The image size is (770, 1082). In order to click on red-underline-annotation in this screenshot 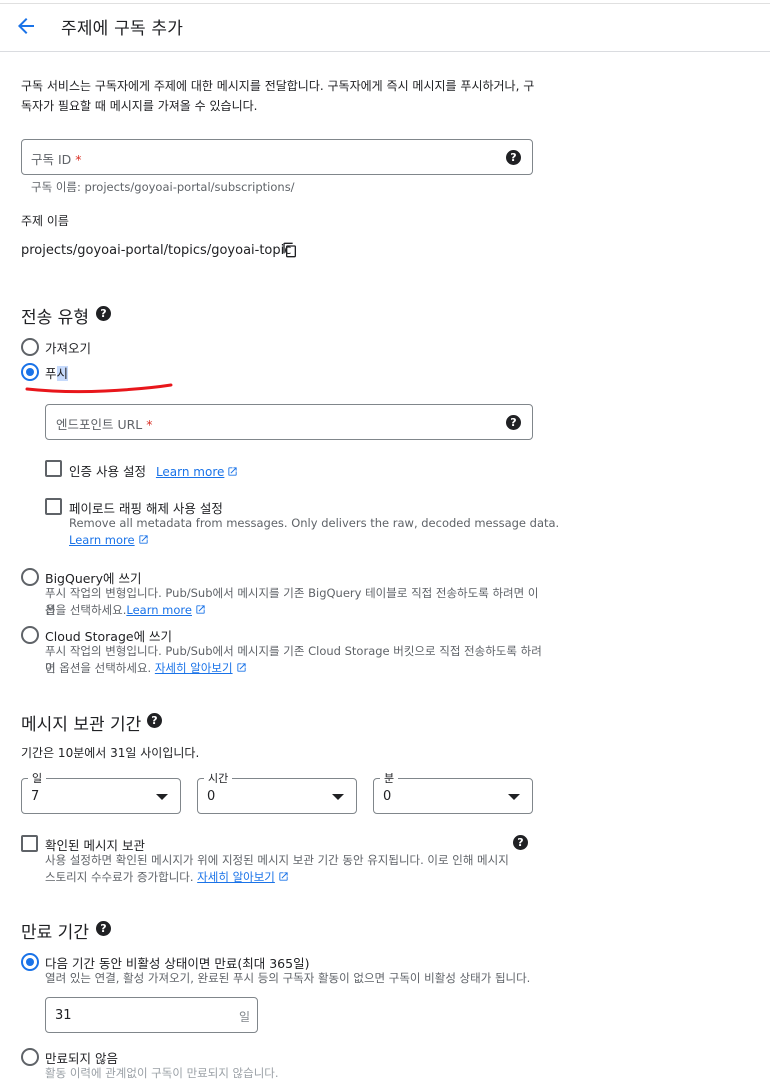, I will do `click(99, 388)`.